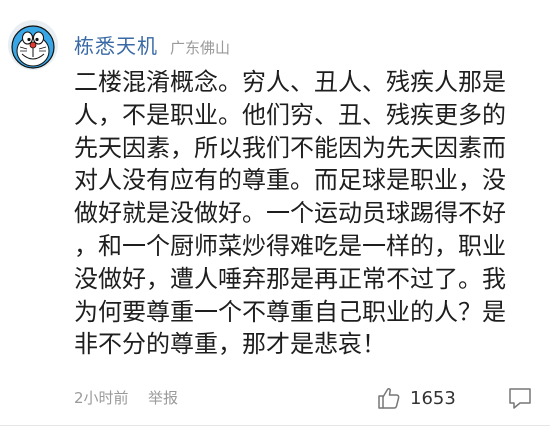 The width and height of the screenshot is (550, 437). What do you see at coordinates (290, 213) in the screenshot?
I see `comment-line: 做好就是没做好。一个运动员球踢得不好` at bounding box center [290, 213].